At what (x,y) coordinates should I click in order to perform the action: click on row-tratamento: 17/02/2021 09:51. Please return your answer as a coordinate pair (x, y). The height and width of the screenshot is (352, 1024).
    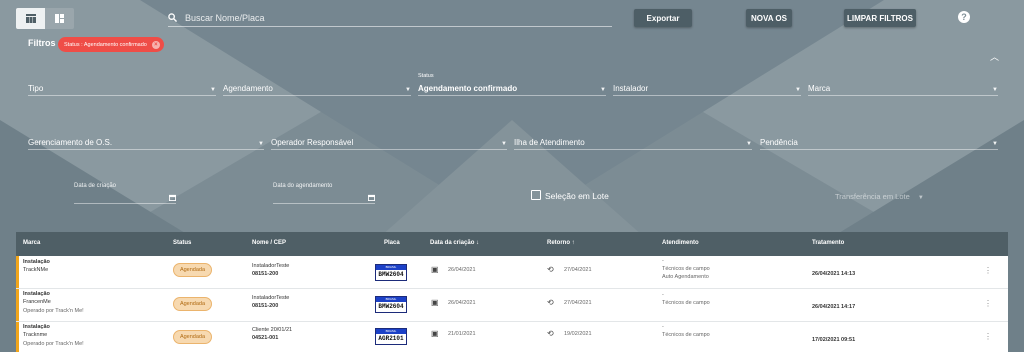
    Looking at the image, I should click on (834, 340).